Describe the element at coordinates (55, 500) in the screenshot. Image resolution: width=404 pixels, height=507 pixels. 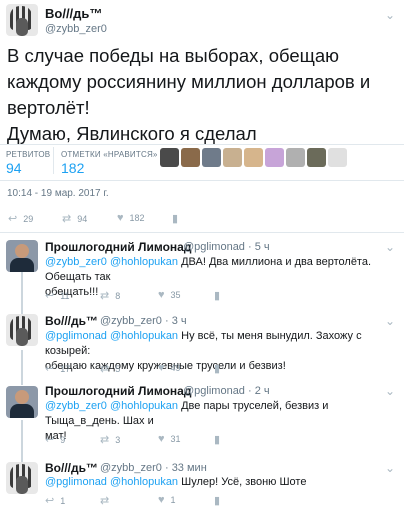
I see `reply-button: ↩ 1` at that location.